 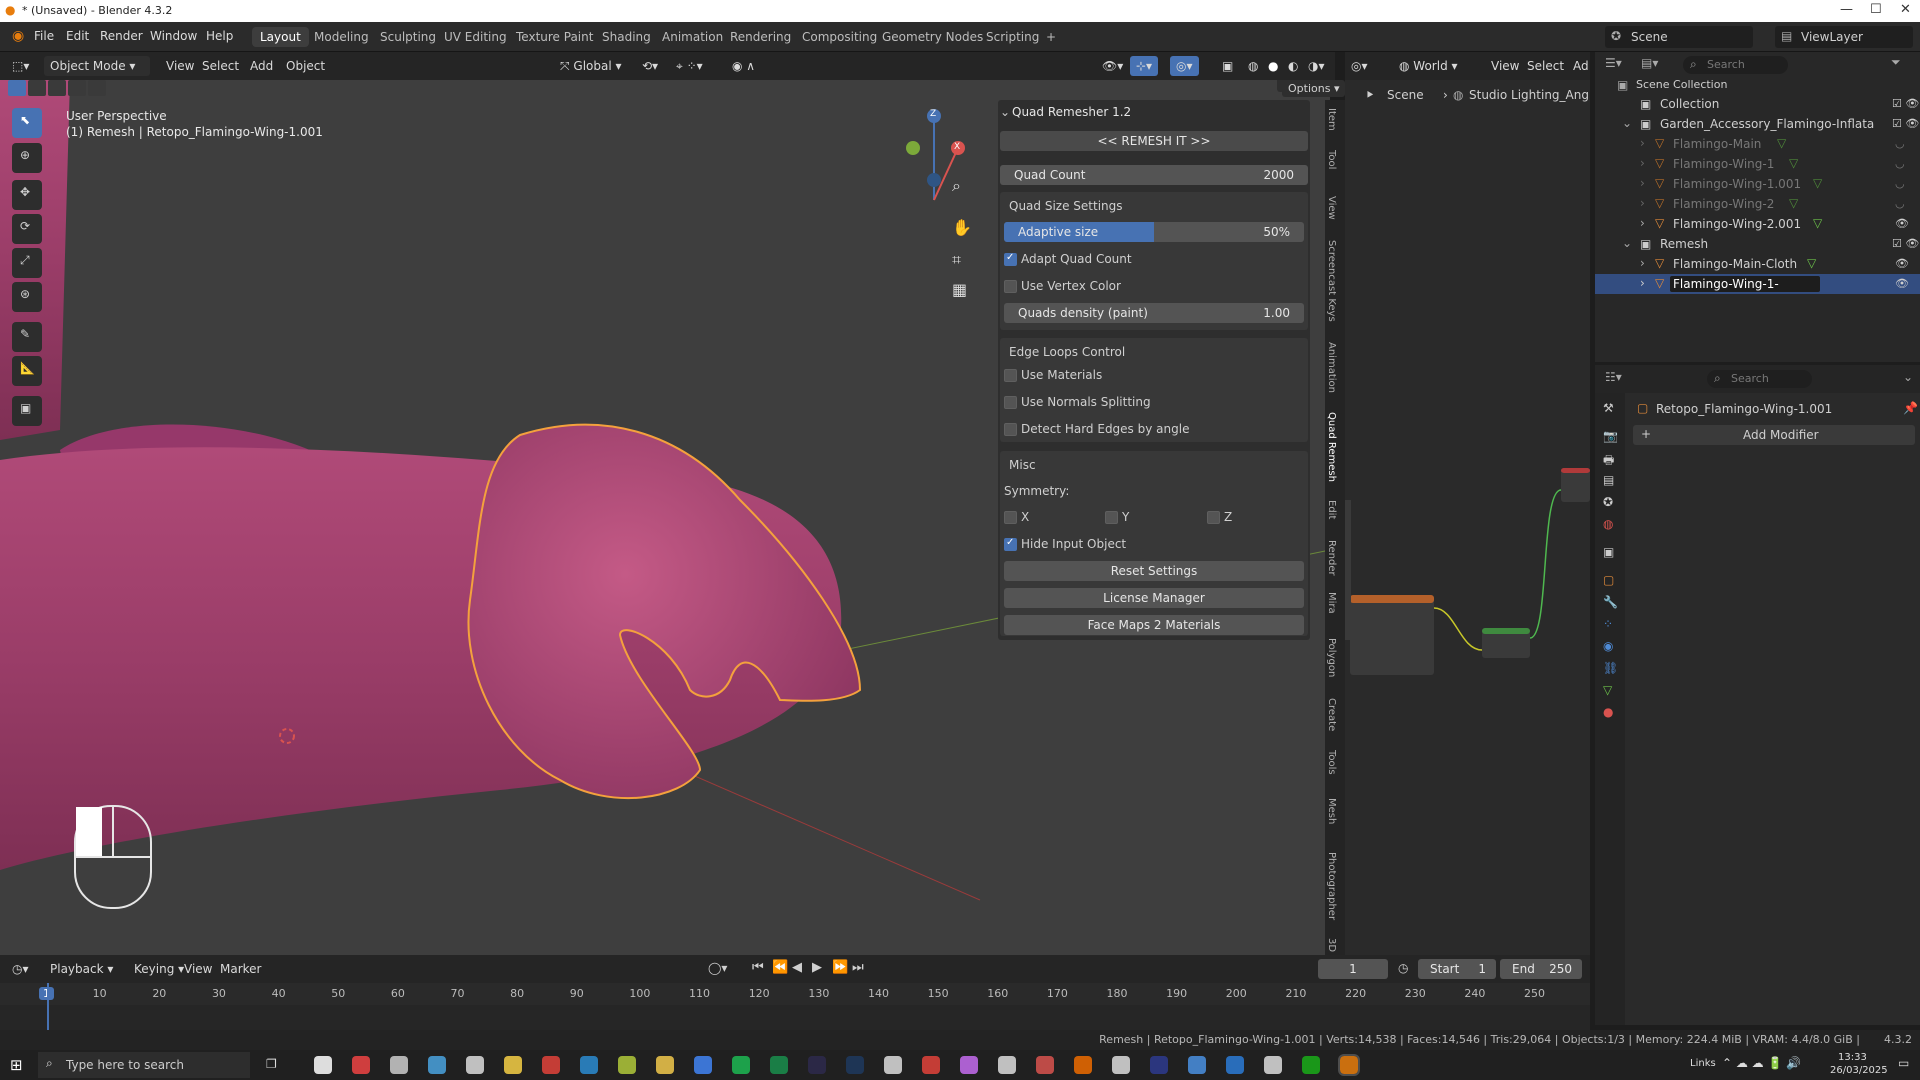 What do you see at coordinates (27, 158) in the screenshot?
I see `cursor-tool-icon: ⊕` at bounding box center [27, 158].